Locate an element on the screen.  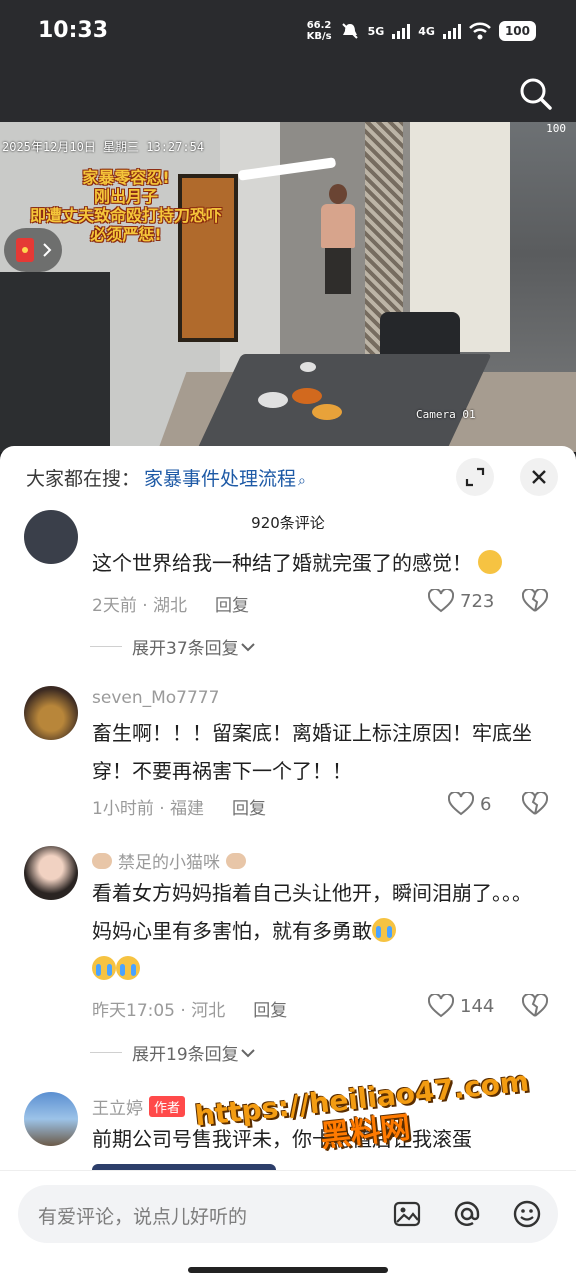
video-scene-person is located at coordinates (338, 239).